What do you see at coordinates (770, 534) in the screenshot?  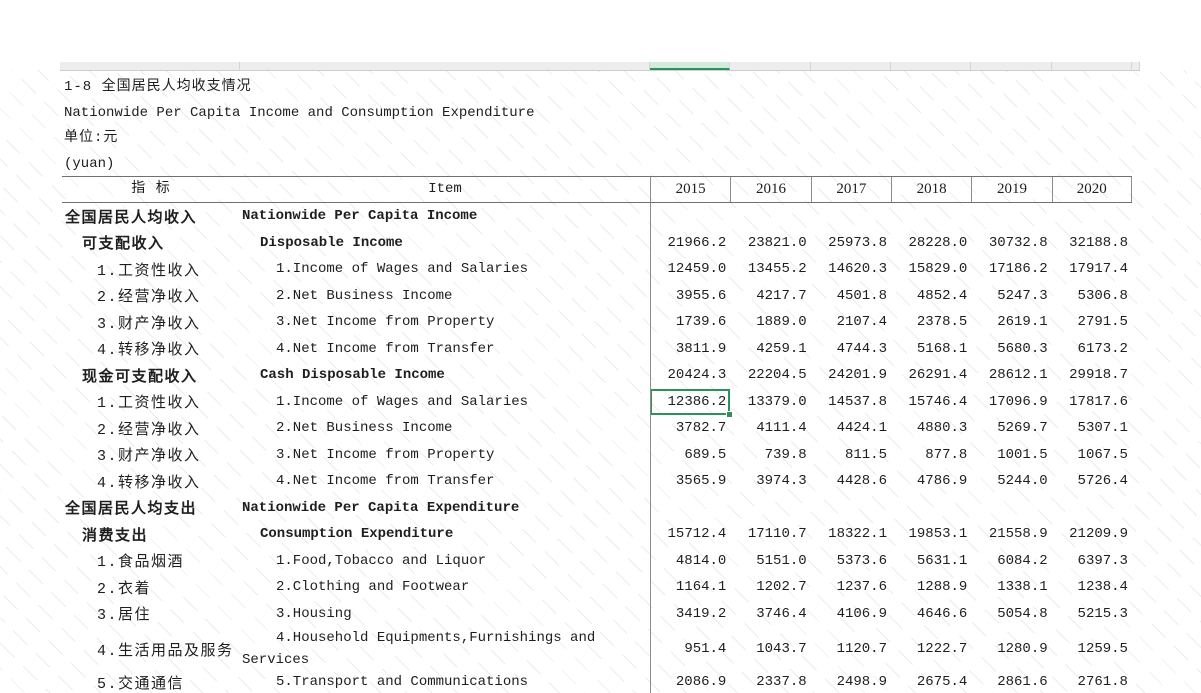 I see `value-cell: 17110.7` at bounding box center [770, 534].